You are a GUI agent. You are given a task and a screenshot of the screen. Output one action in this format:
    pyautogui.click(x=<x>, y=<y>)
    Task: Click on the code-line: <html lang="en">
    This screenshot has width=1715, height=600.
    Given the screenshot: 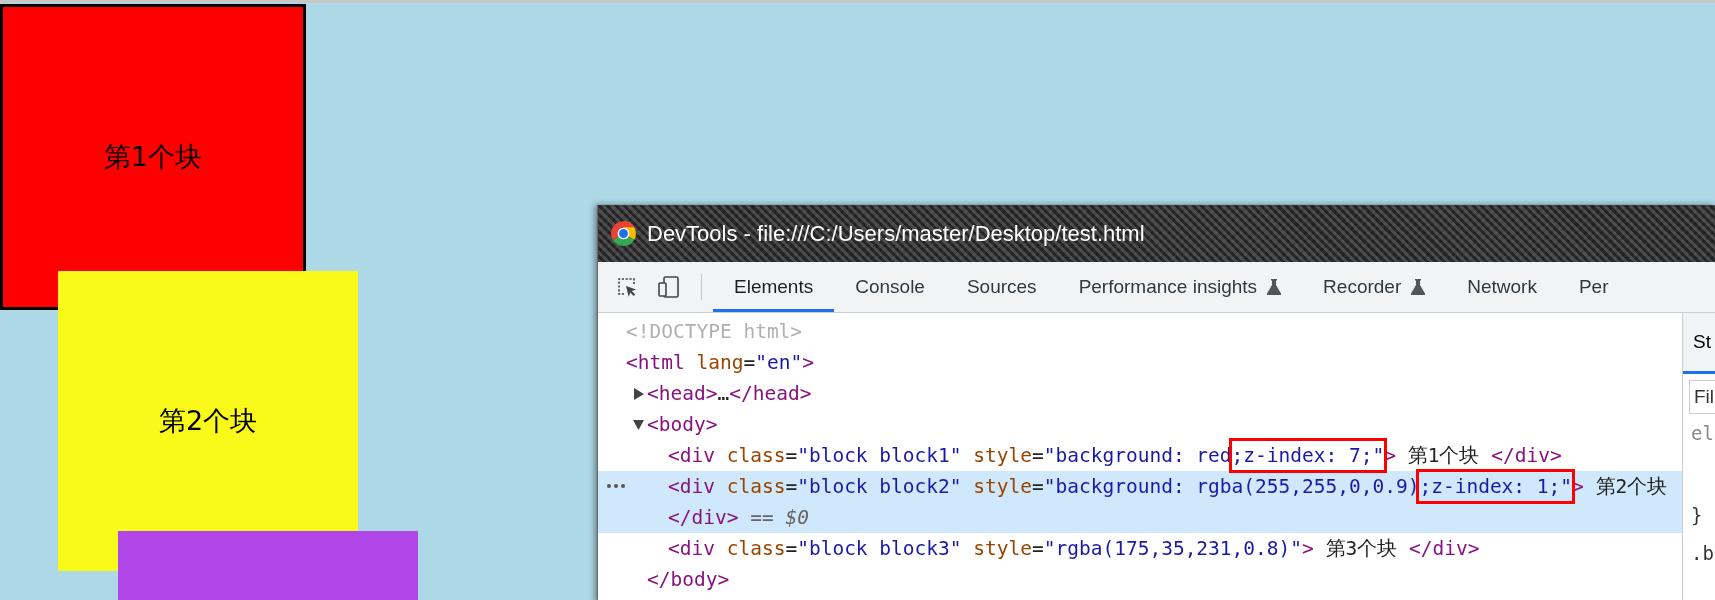 What is the action you would take?
    pyautogui.click(x=720, y=362)
    